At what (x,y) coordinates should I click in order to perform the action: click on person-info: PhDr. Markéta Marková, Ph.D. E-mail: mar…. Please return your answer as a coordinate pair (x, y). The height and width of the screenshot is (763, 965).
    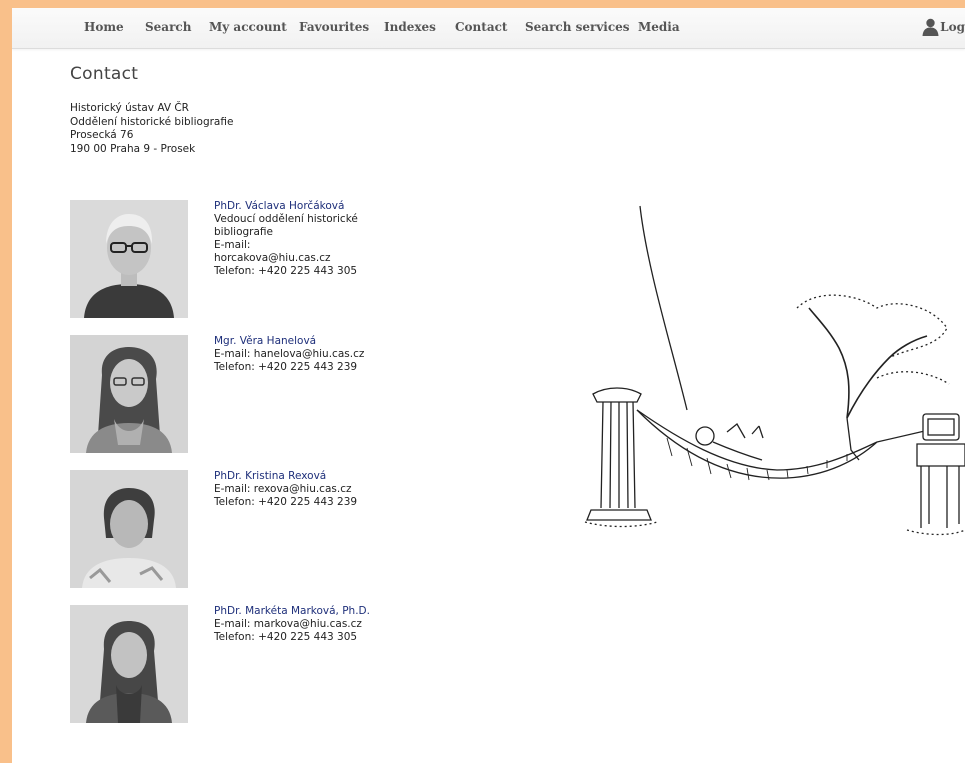
    Looking at the image, I should click on (294, 624).